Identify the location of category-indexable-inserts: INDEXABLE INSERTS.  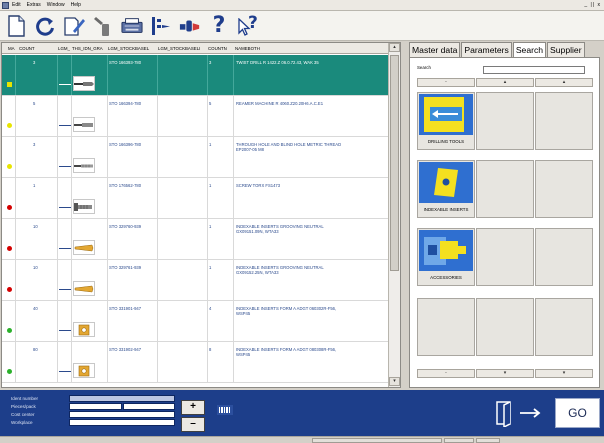
(446, 189).